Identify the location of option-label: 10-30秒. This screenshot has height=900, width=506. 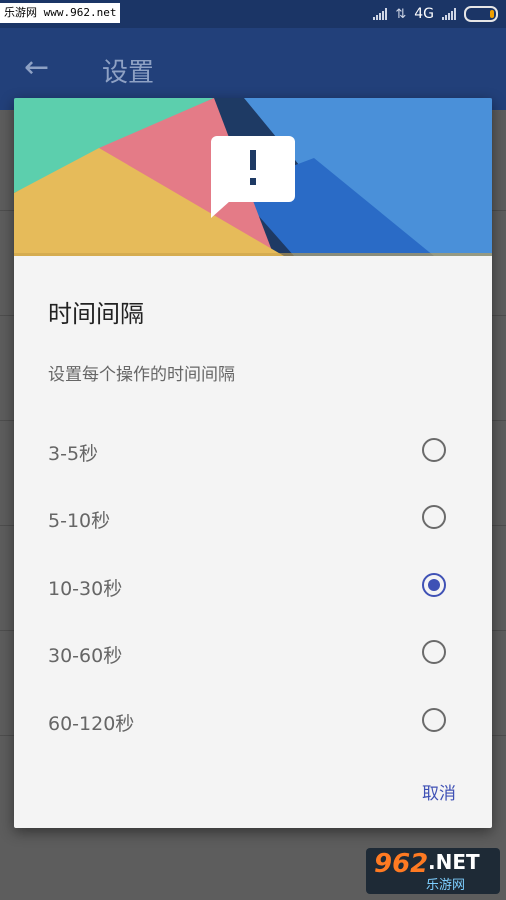
(85, 589).